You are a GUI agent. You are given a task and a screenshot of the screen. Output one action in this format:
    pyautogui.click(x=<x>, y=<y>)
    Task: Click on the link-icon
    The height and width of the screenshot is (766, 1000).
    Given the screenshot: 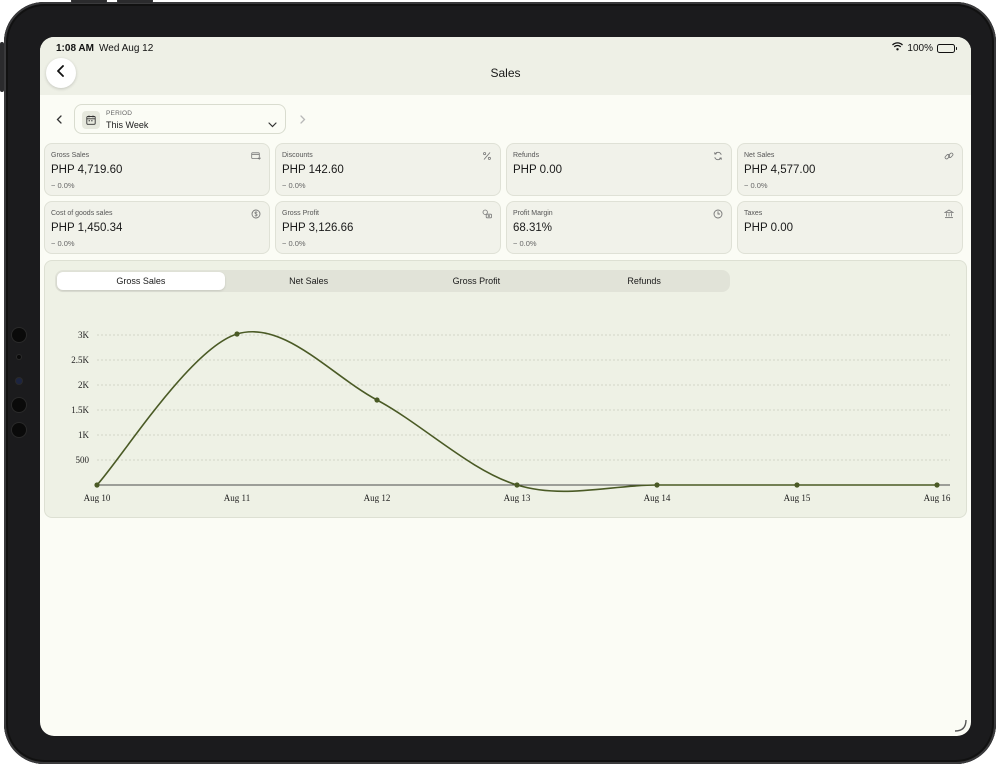 What is the action you would take?
    pyautogui.click(x=949, y=156)
    